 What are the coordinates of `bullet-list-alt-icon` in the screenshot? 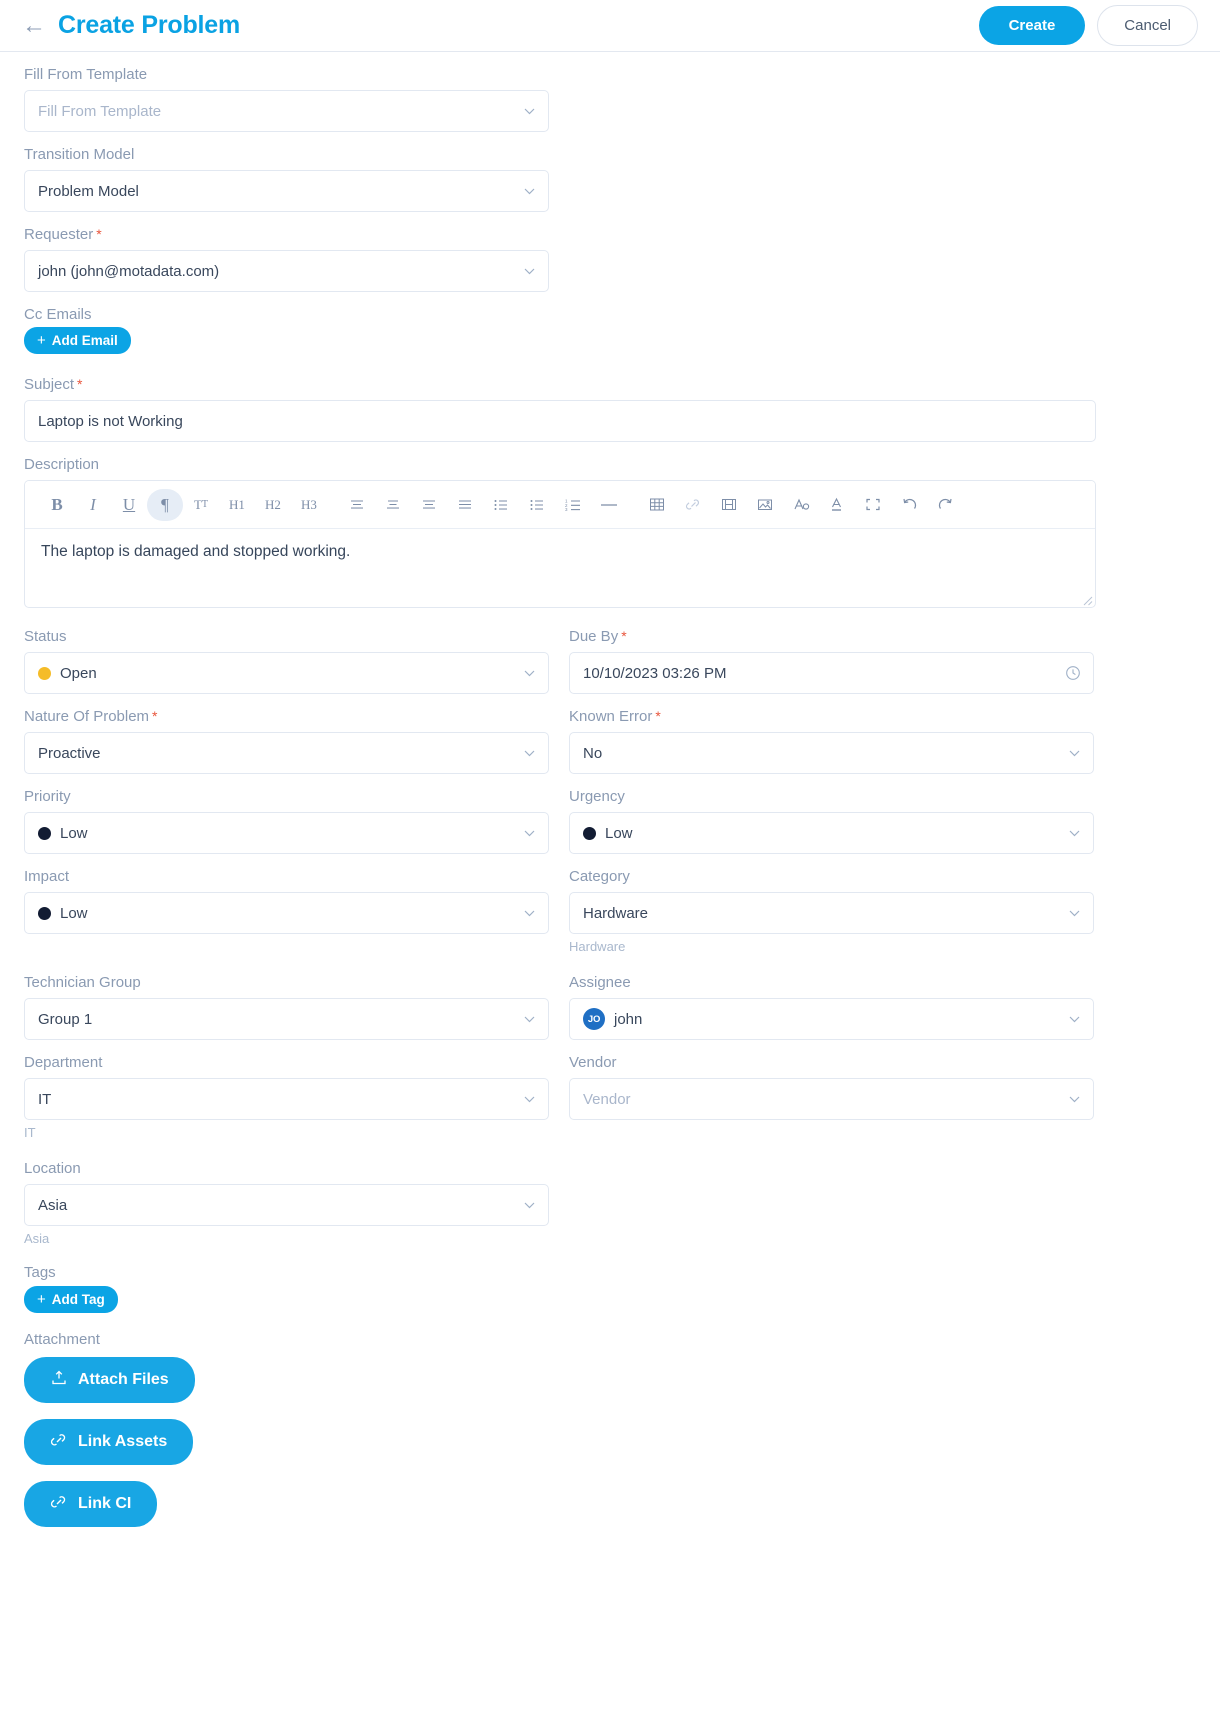 It's located at (537, 505).